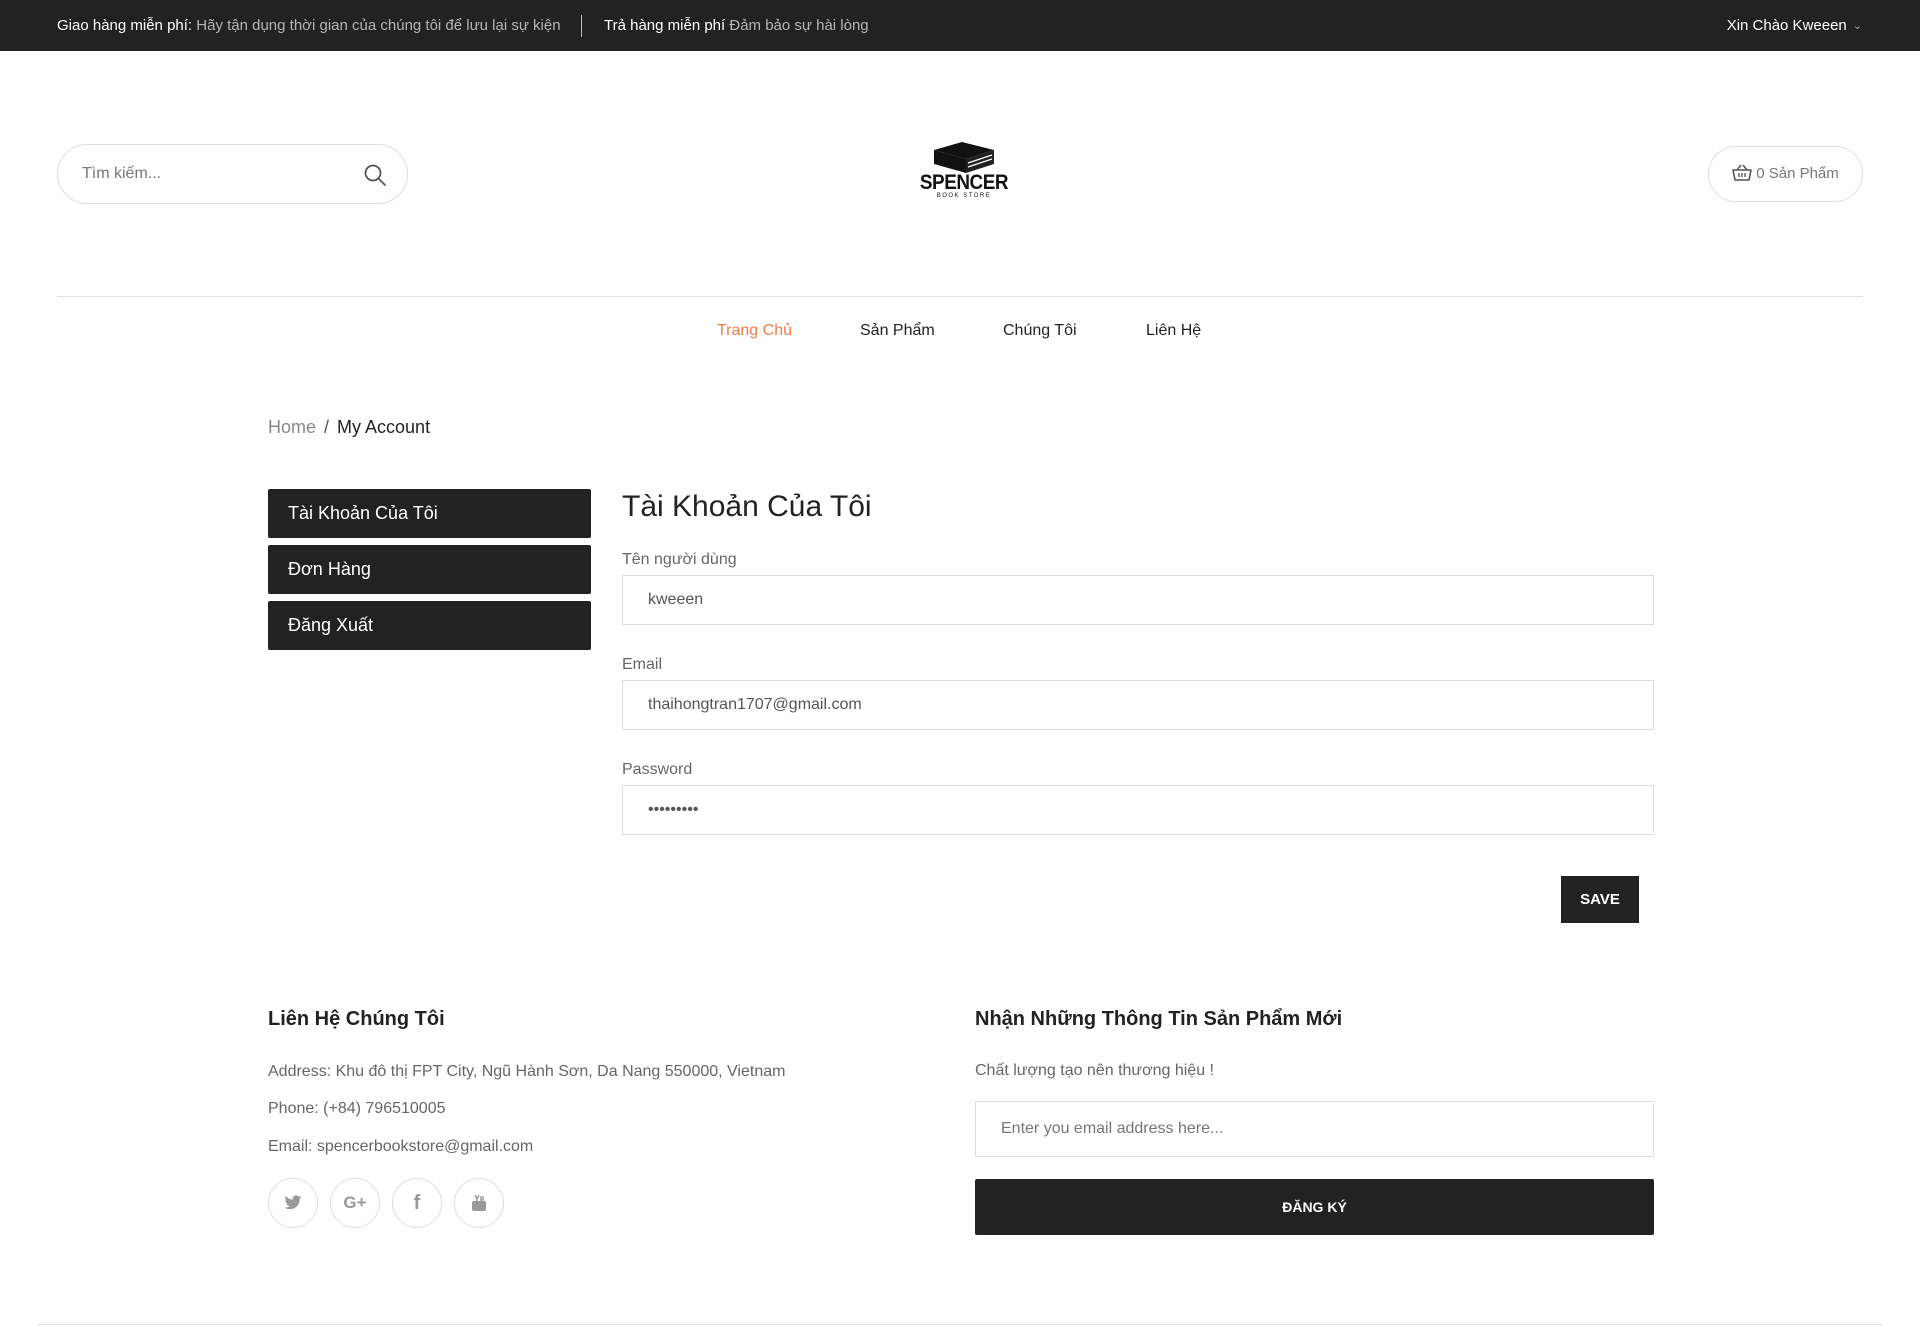  What do you see at coordinates (217, 174) in the screenshot?
I see `search-input` at bounding box center [217, 174].